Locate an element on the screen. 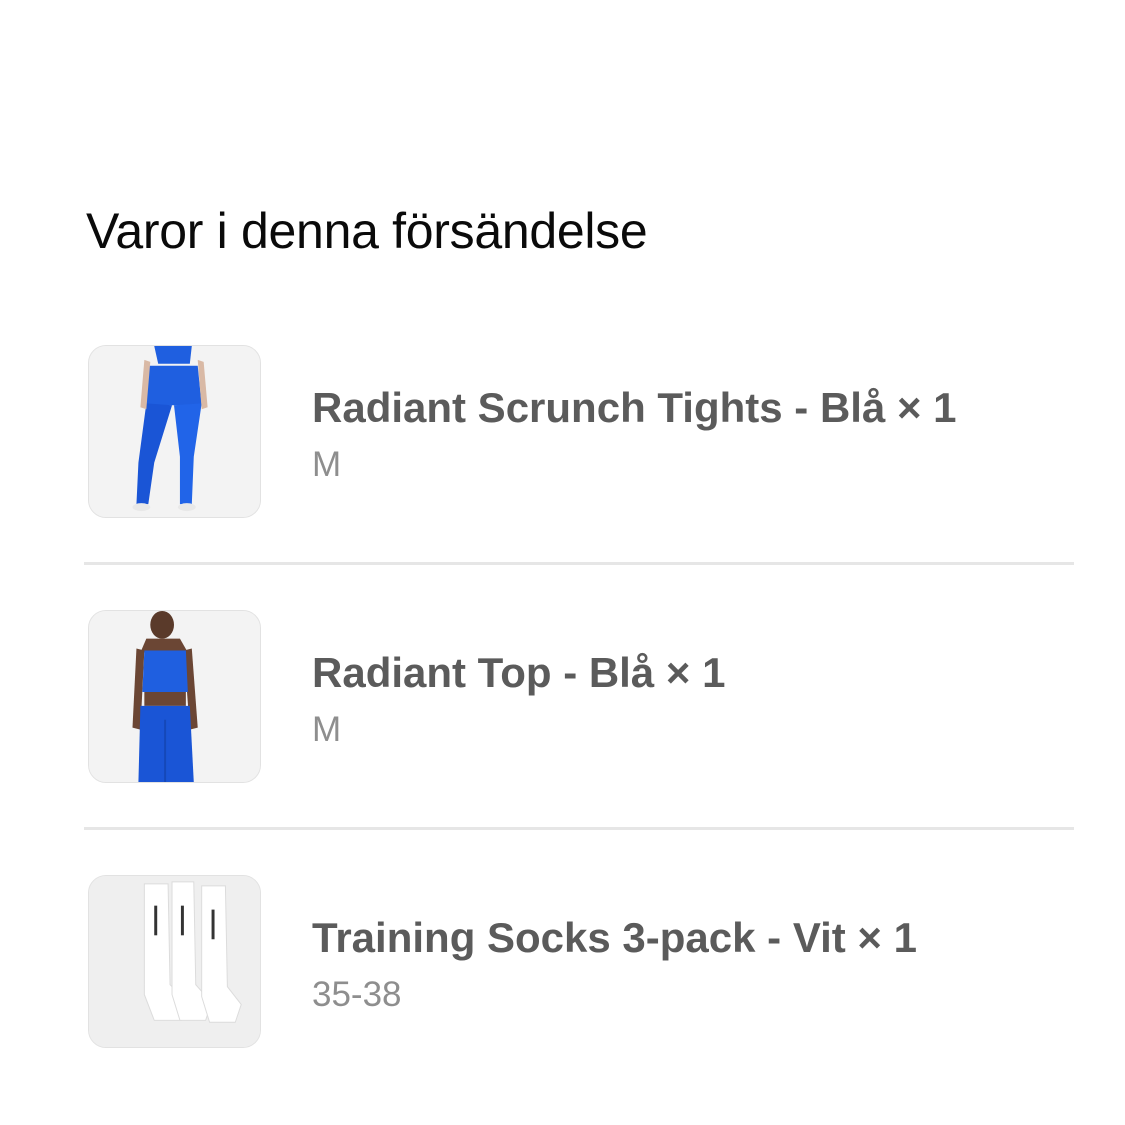  shipment-item: Radiant Scrunch Tights - Blå × 1 M is located at coordinates (581, 432).